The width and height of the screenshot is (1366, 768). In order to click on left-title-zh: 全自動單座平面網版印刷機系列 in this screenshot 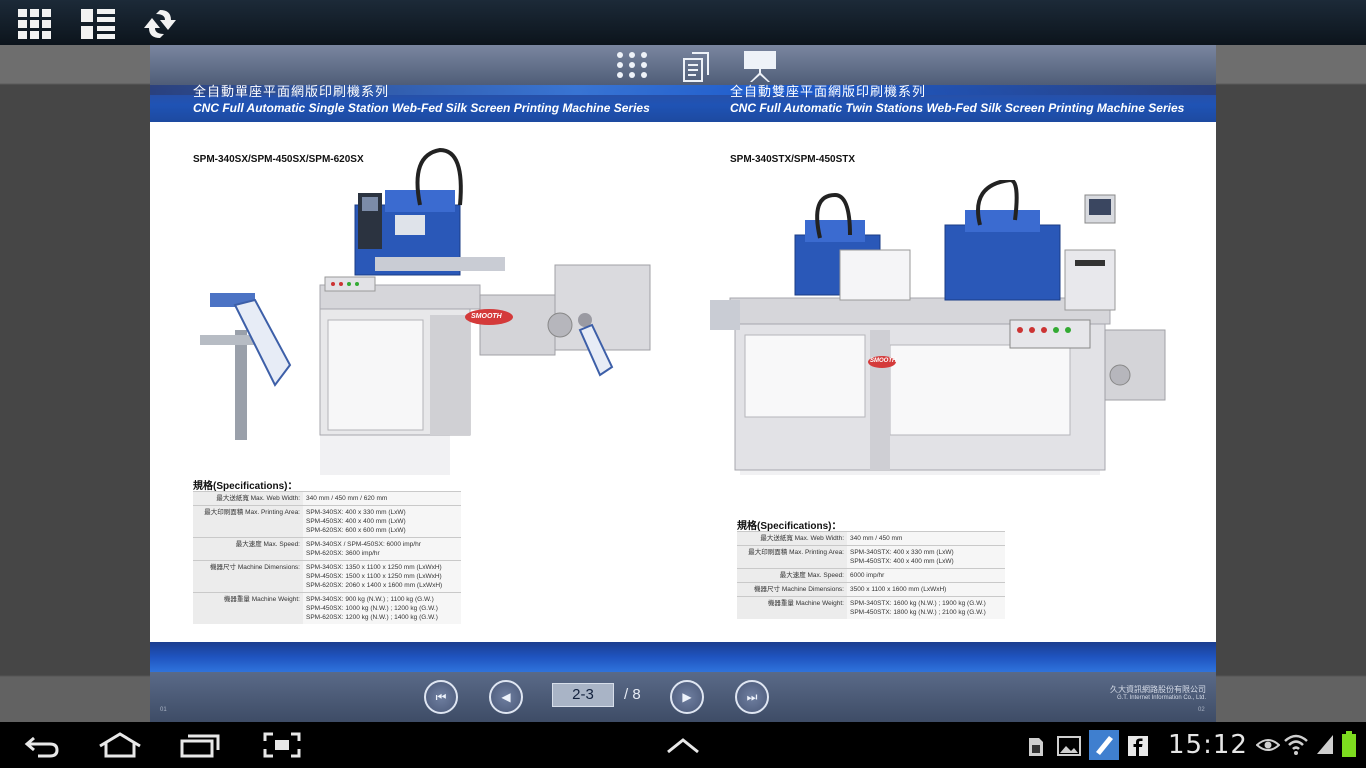, I will do `click(291, 91)`.